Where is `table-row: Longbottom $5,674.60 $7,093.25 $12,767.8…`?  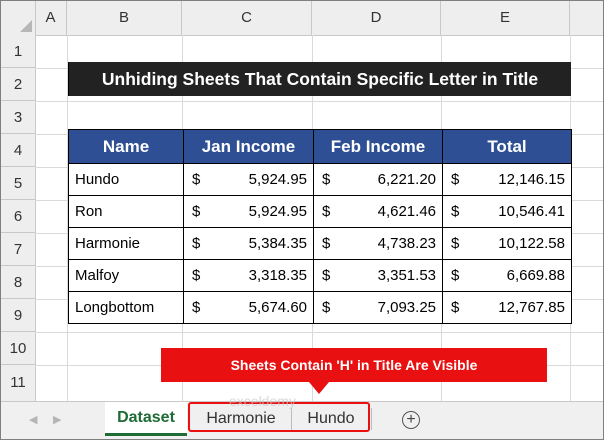
table-row: Longbottom $5,674.60 $7,093.25 $12,767.8… is located at coordinates (320, 307).